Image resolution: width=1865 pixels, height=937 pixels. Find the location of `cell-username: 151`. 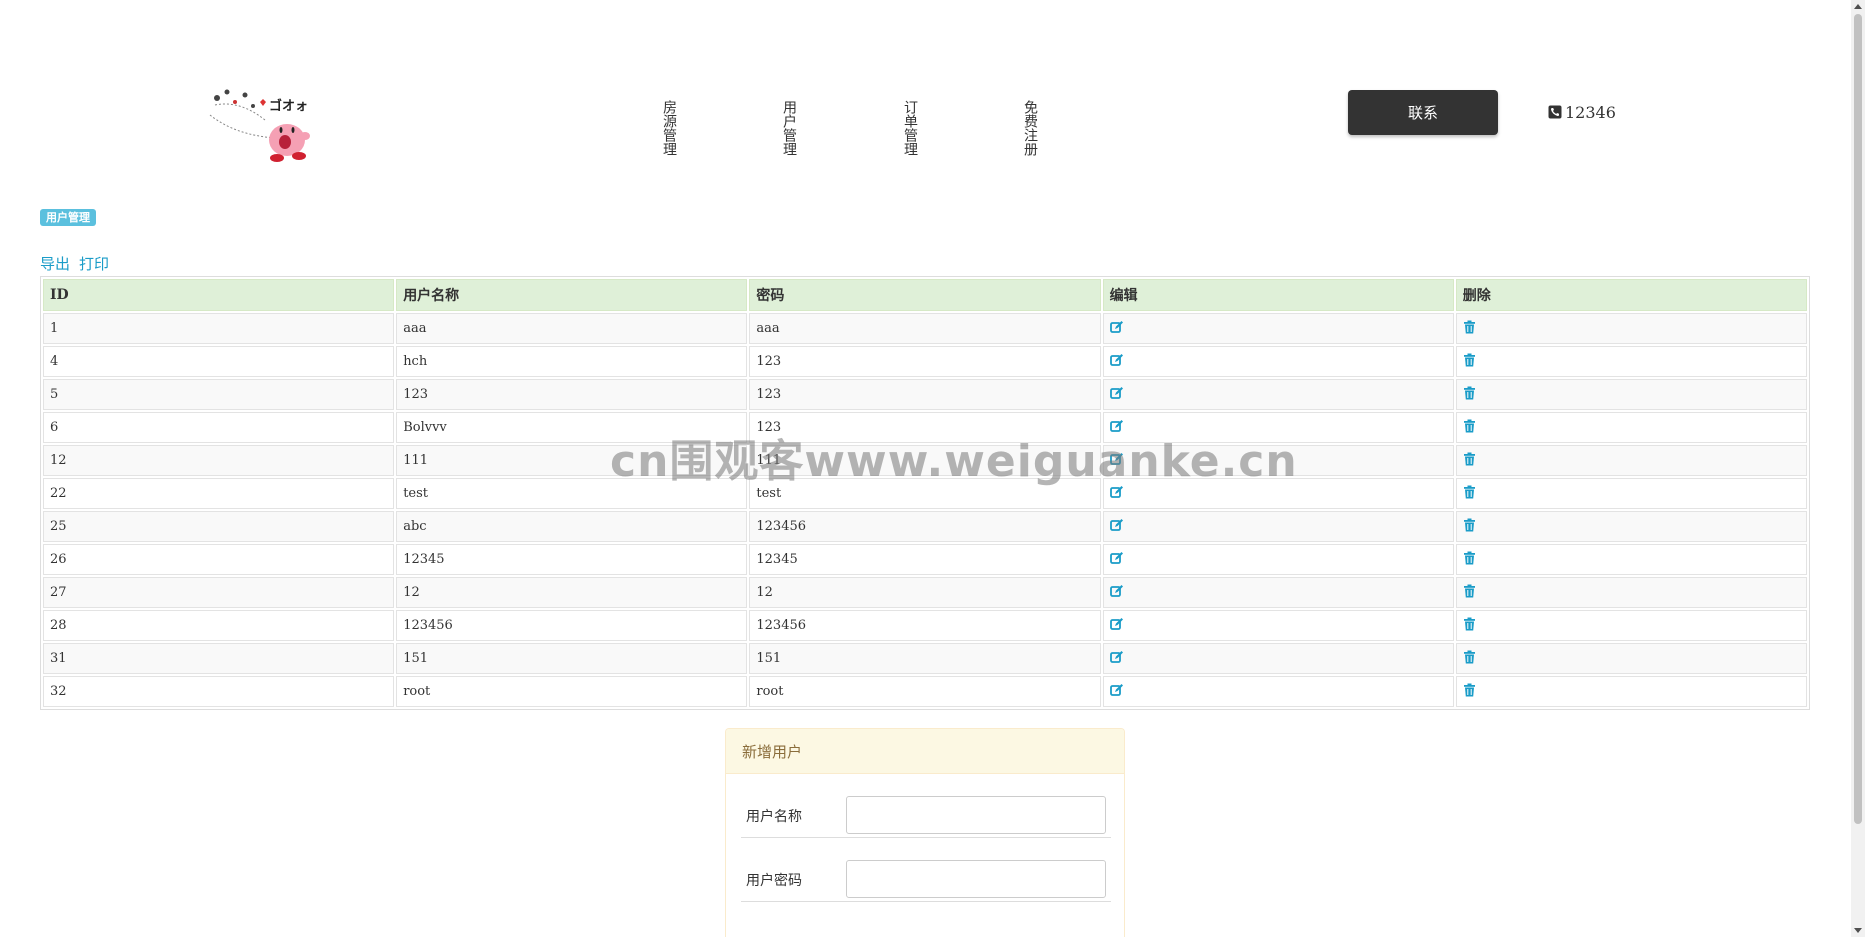

cell-username: 151 is located at coordinates (572, 658).